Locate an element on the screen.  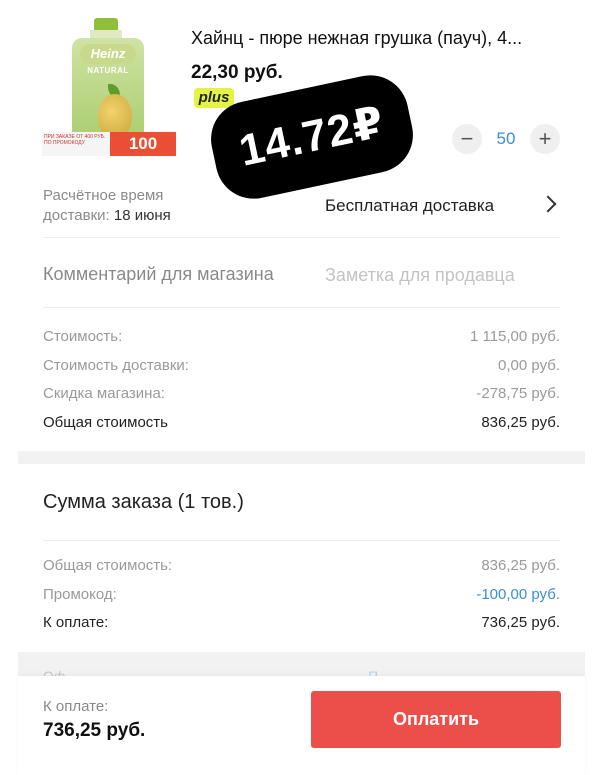
delivery-label-line1: Расчётное время is located at coordinates (103, 195).